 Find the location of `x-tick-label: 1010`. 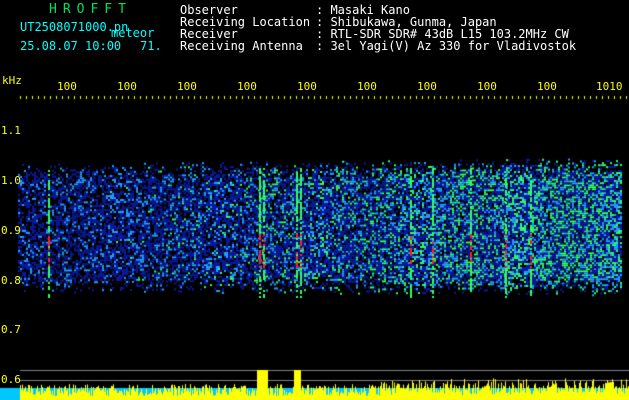

x-tick-label: 1010 is located at coordinates (609, 86).